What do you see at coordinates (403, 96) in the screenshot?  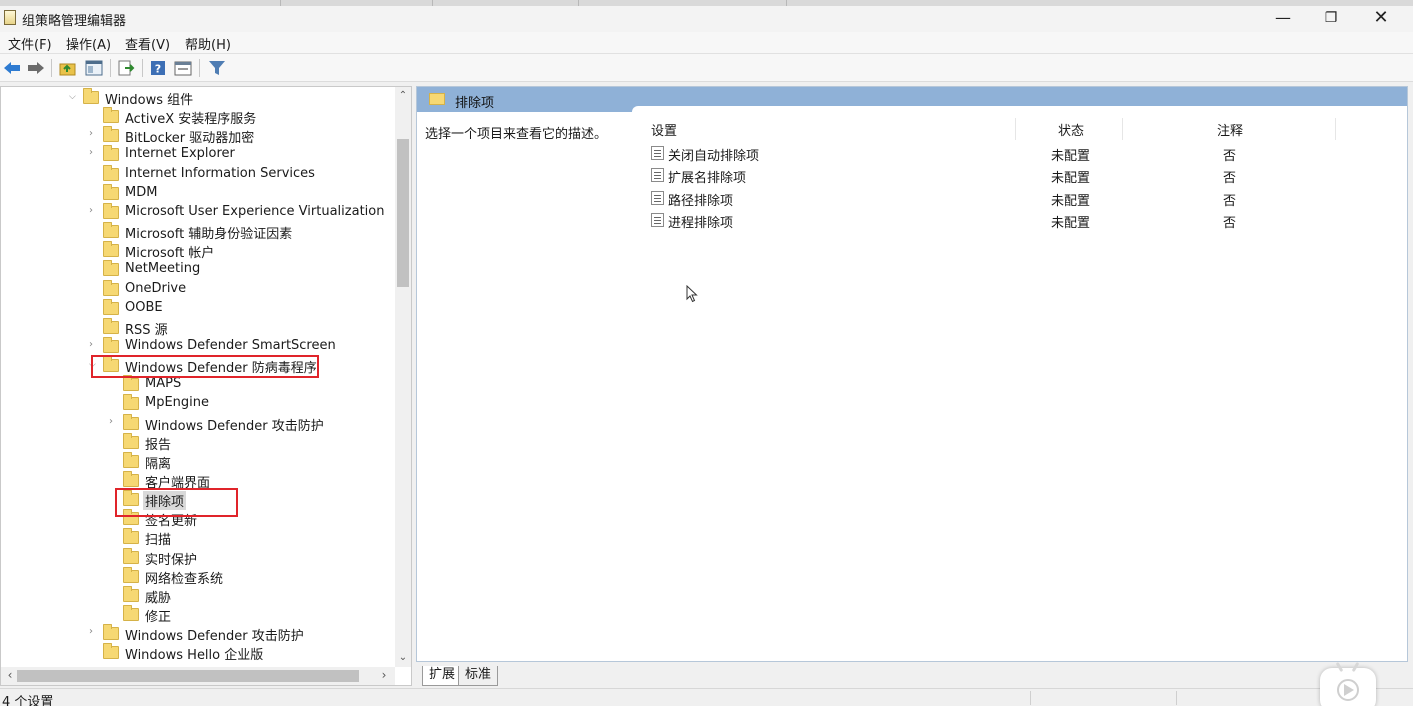 I see `scroll-up-arrow-icon: ⌃` at bounding box center [403, 96].